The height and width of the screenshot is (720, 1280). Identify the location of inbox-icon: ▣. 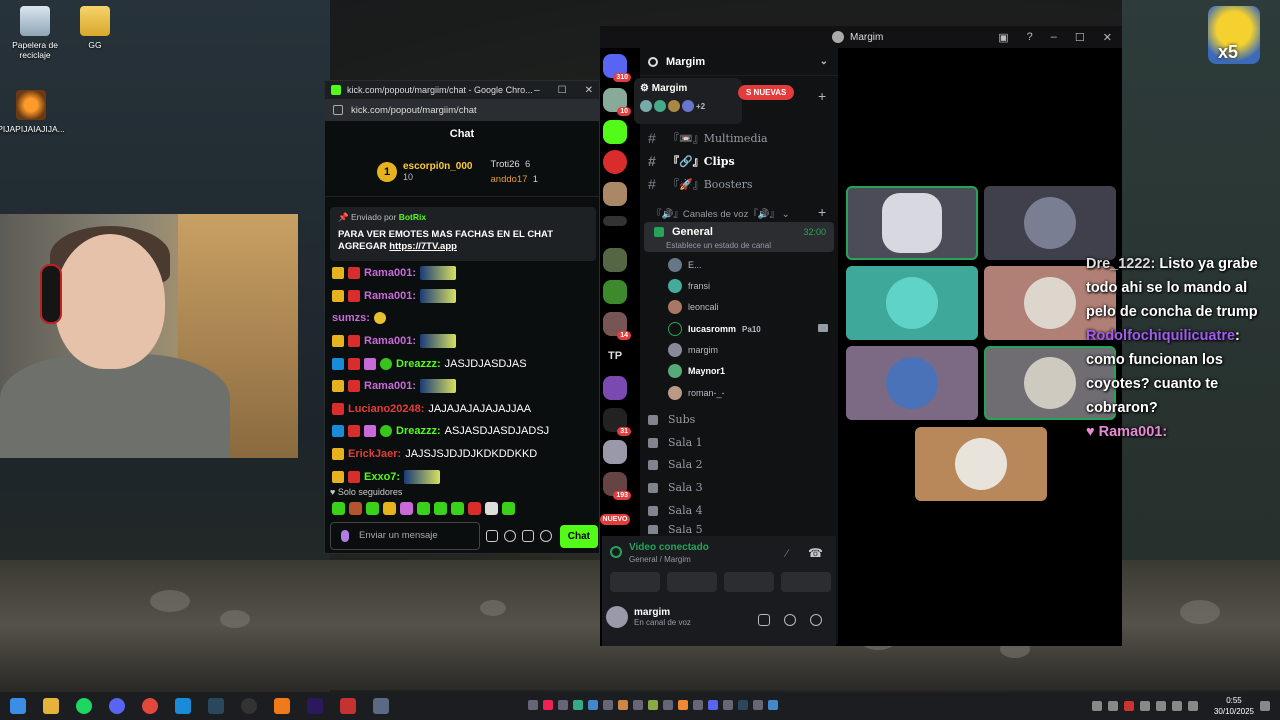
(1003, 37).